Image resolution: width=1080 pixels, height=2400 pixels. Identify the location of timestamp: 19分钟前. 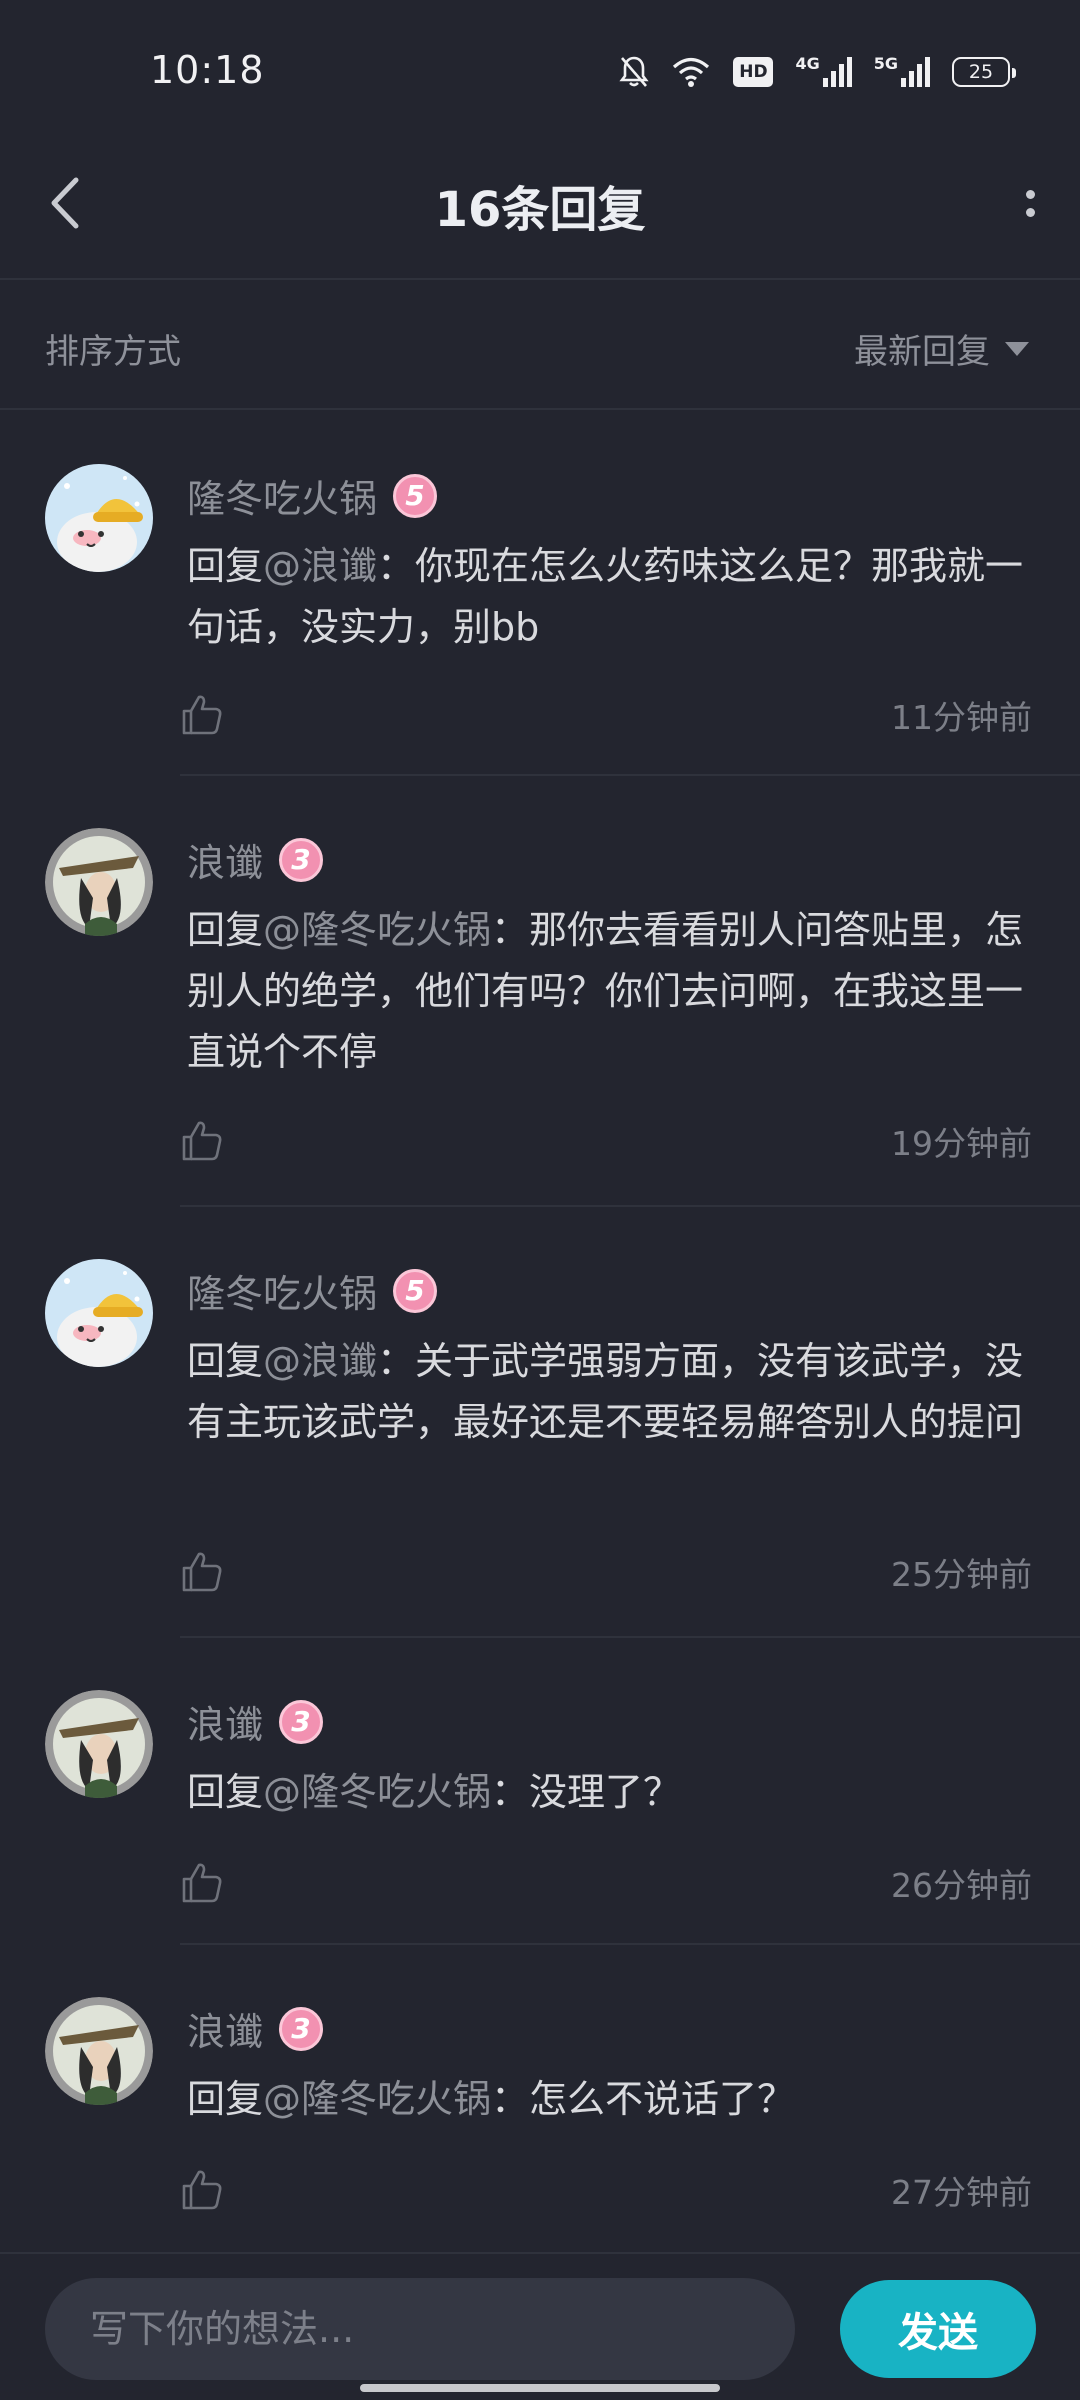
(961, 1143).